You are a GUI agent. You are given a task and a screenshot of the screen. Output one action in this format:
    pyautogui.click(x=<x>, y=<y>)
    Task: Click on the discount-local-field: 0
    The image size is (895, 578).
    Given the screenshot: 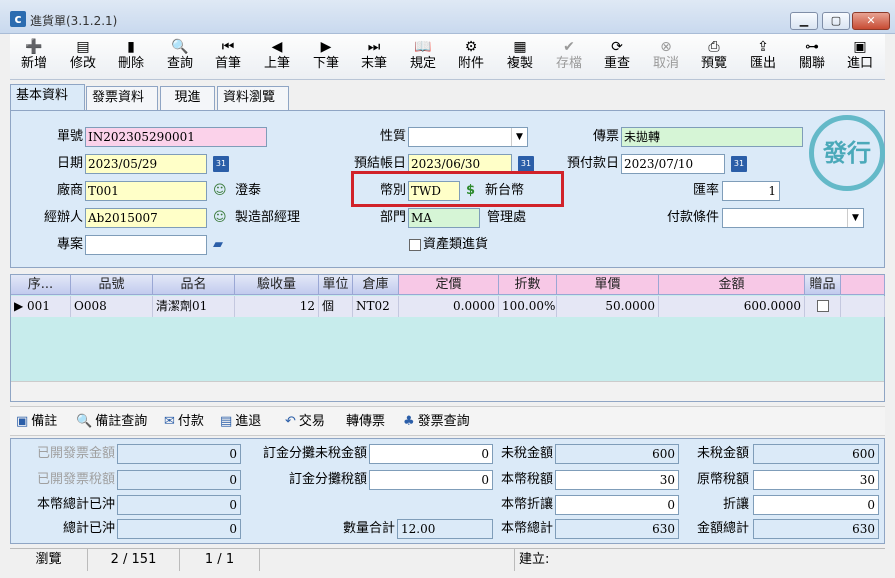 What is the action you would take?
    pyautogui.click(x=617, y=505)
    